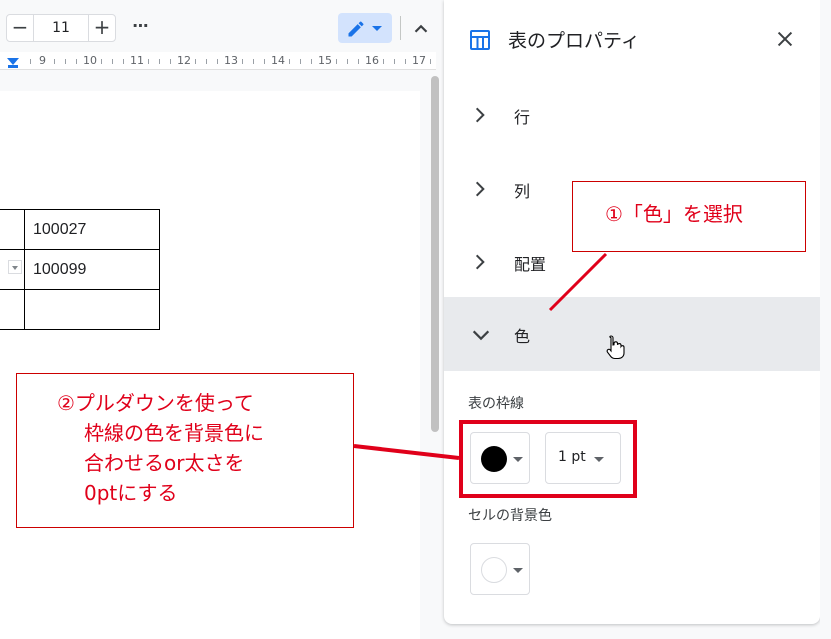 This screenshot has height=639, width=831. What do you see at coordinates (61, 28) in the screenshot?
I see `font-size-input: 11` at bounding box center [61, 28].